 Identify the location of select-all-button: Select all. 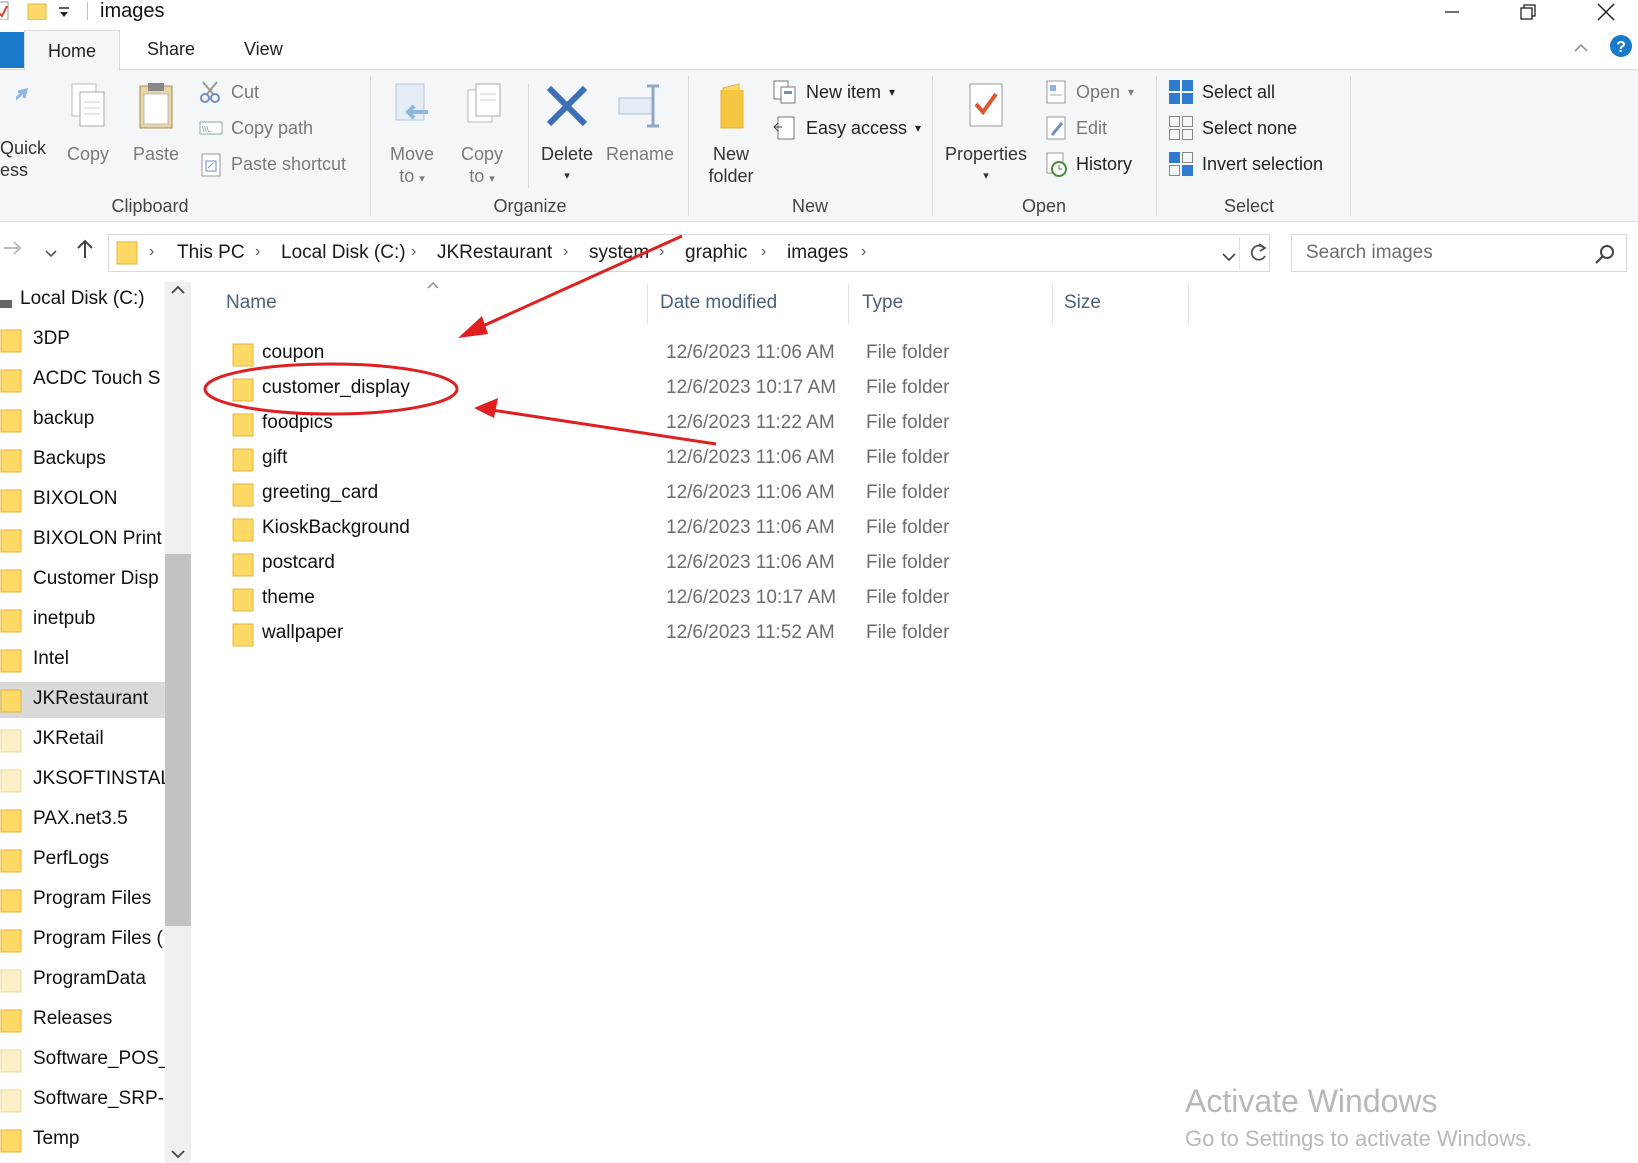
(1221, 92).